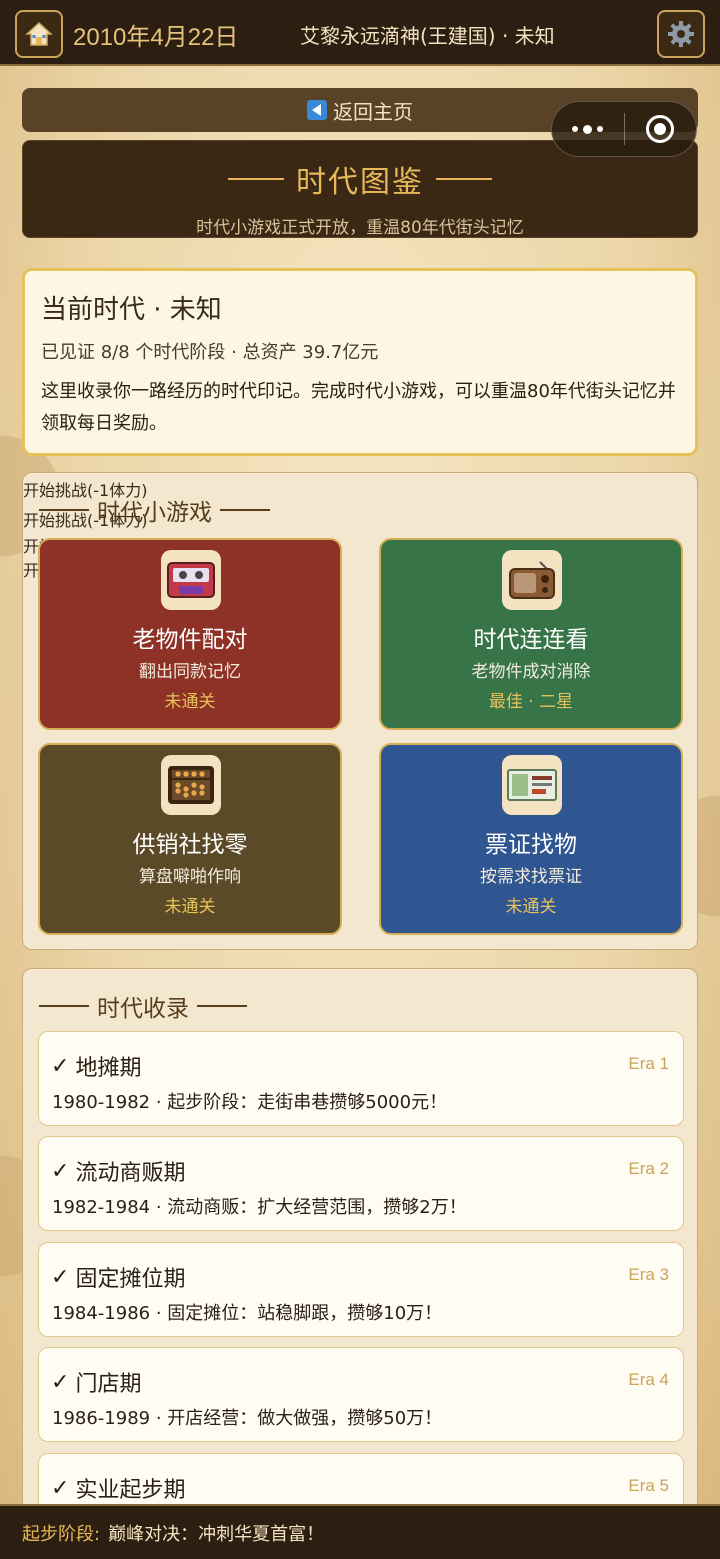 This screenshot has width=720, height=1559. Describe the element at coordinates (531, 845) in the screenshot. I see `game-name: 票证找物` at that location.